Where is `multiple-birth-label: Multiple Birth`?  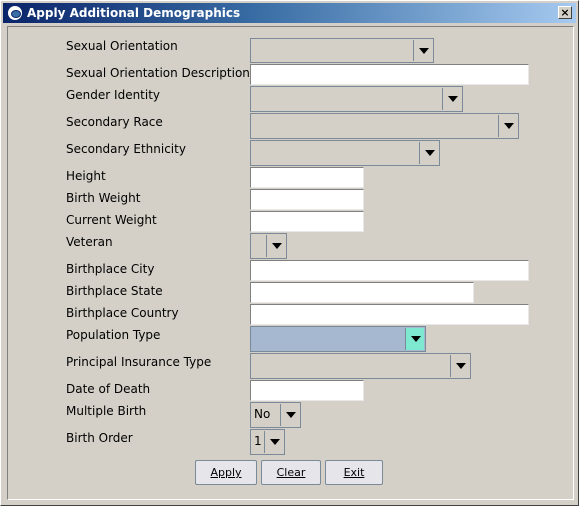
multiple-birth-label: Multiple Birth is located at coordinates (106, 411).